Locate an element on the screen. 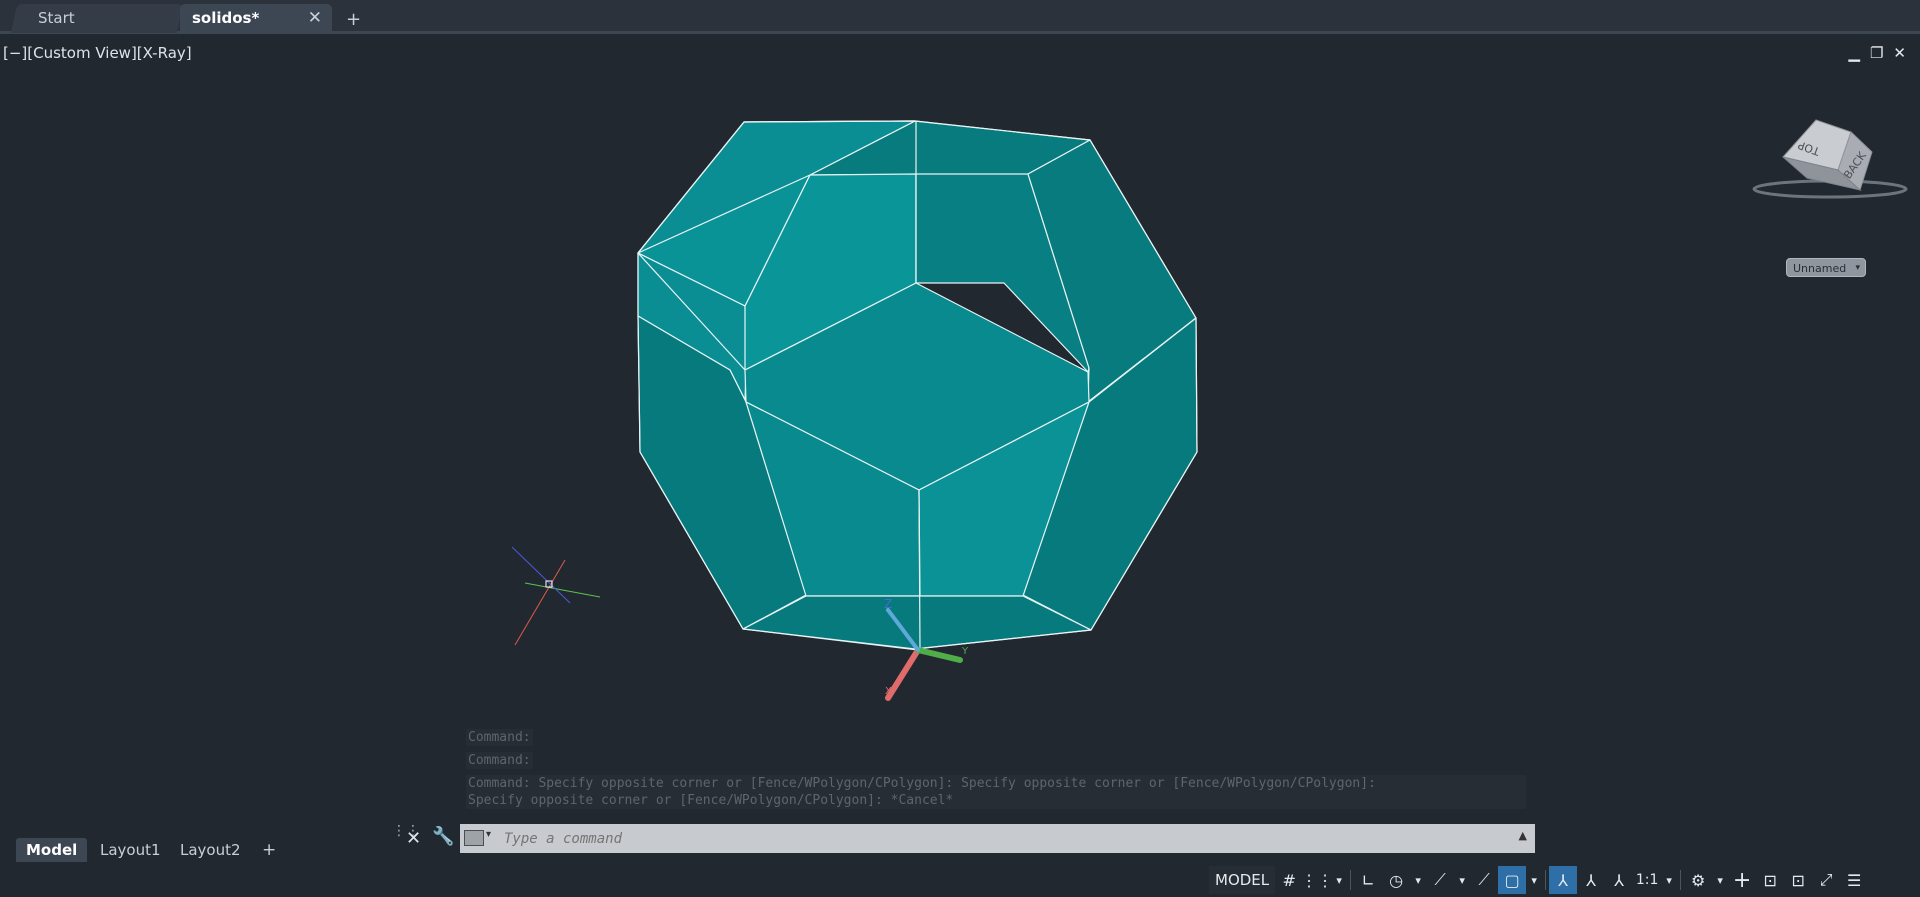 This screenshot has height=897, width=1920. ucs-y-label: Y is located at coordinates (965, 651).